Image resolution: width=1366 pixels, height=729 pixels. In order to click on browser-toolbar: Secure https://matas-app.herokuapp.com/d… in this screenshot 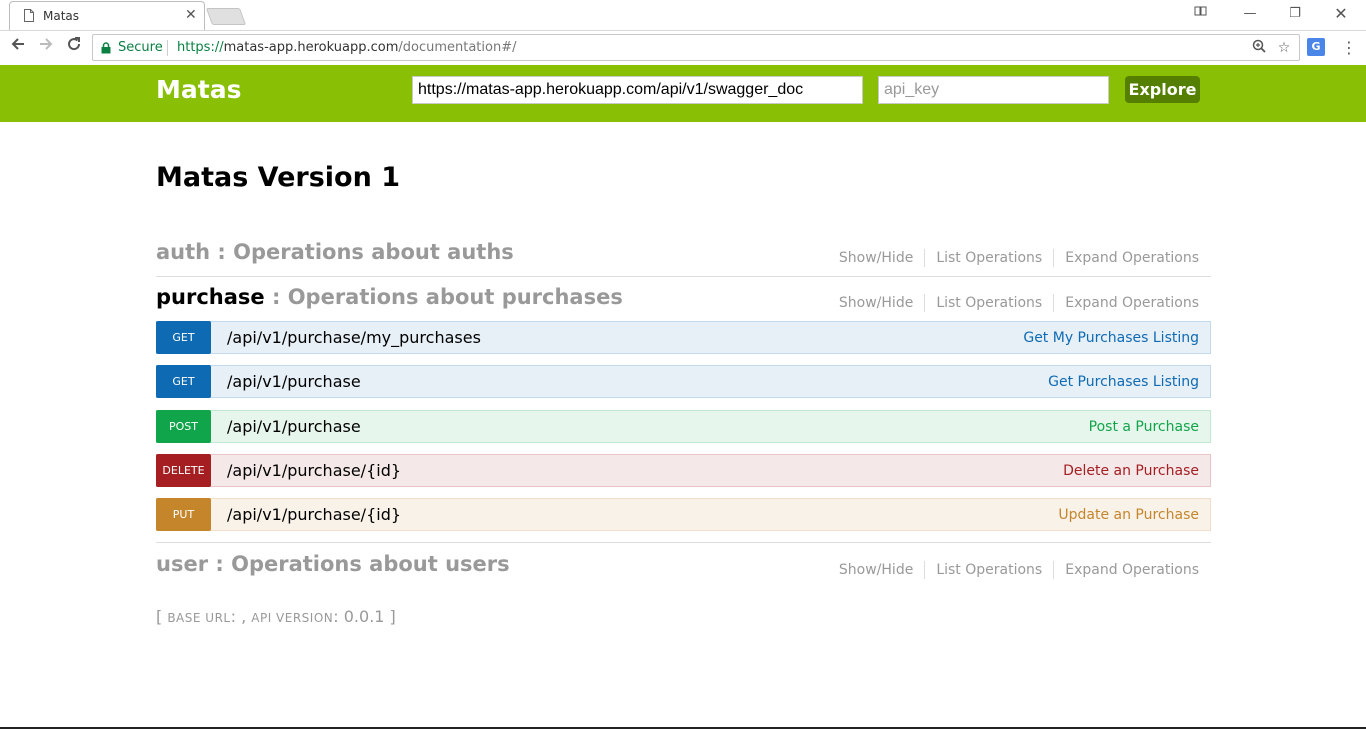, I will do `click(683, 47)`.